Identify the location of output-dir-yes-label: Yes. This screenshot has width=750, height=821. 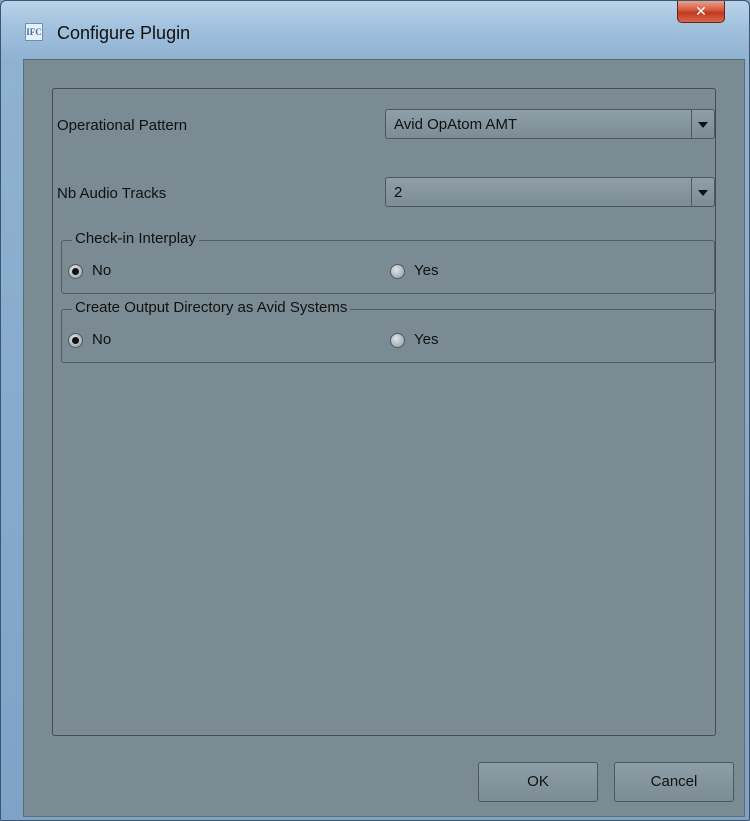
(426, 339).